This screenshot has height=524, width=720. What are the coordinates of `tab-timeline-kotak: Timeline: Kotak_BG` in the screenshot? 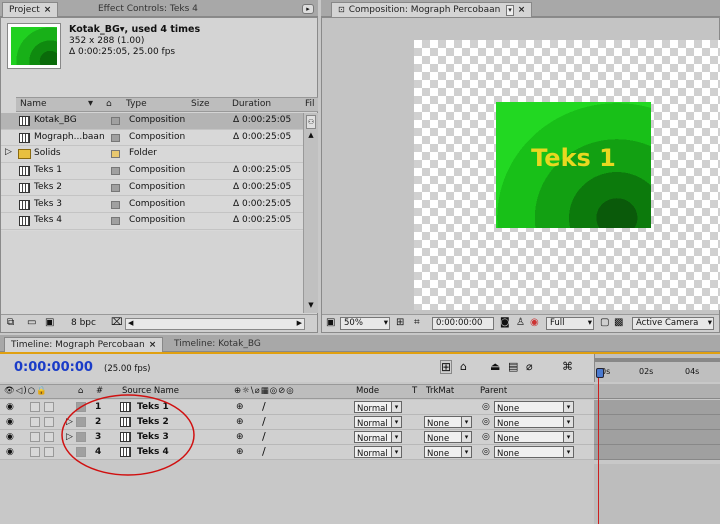 It's located at (217, 344).